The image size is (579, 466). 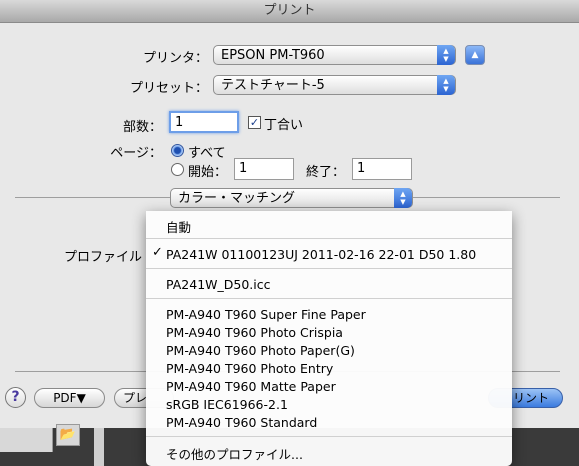 I want to click on profile-menu-item: PM-A940 T960 Super Fine Paper, so click(x=266, y=314).